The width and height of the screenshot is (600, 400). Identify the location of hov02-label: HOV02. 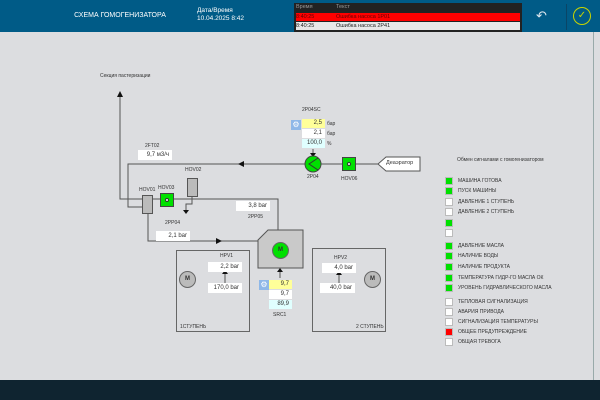
(193, 170).